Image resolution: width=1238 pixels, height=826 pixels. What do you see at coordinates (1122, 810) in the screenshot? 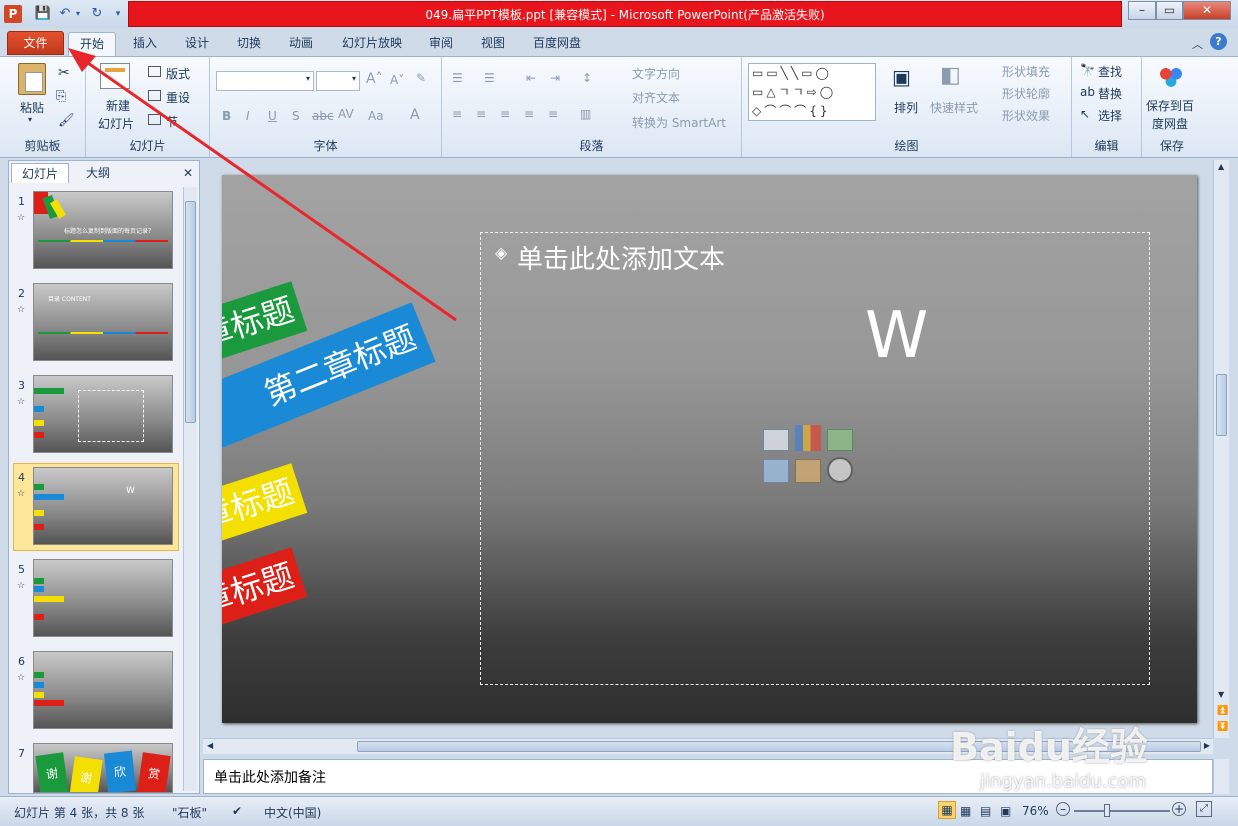
I see `zoom-slider` at bounding box center [1122, 810].